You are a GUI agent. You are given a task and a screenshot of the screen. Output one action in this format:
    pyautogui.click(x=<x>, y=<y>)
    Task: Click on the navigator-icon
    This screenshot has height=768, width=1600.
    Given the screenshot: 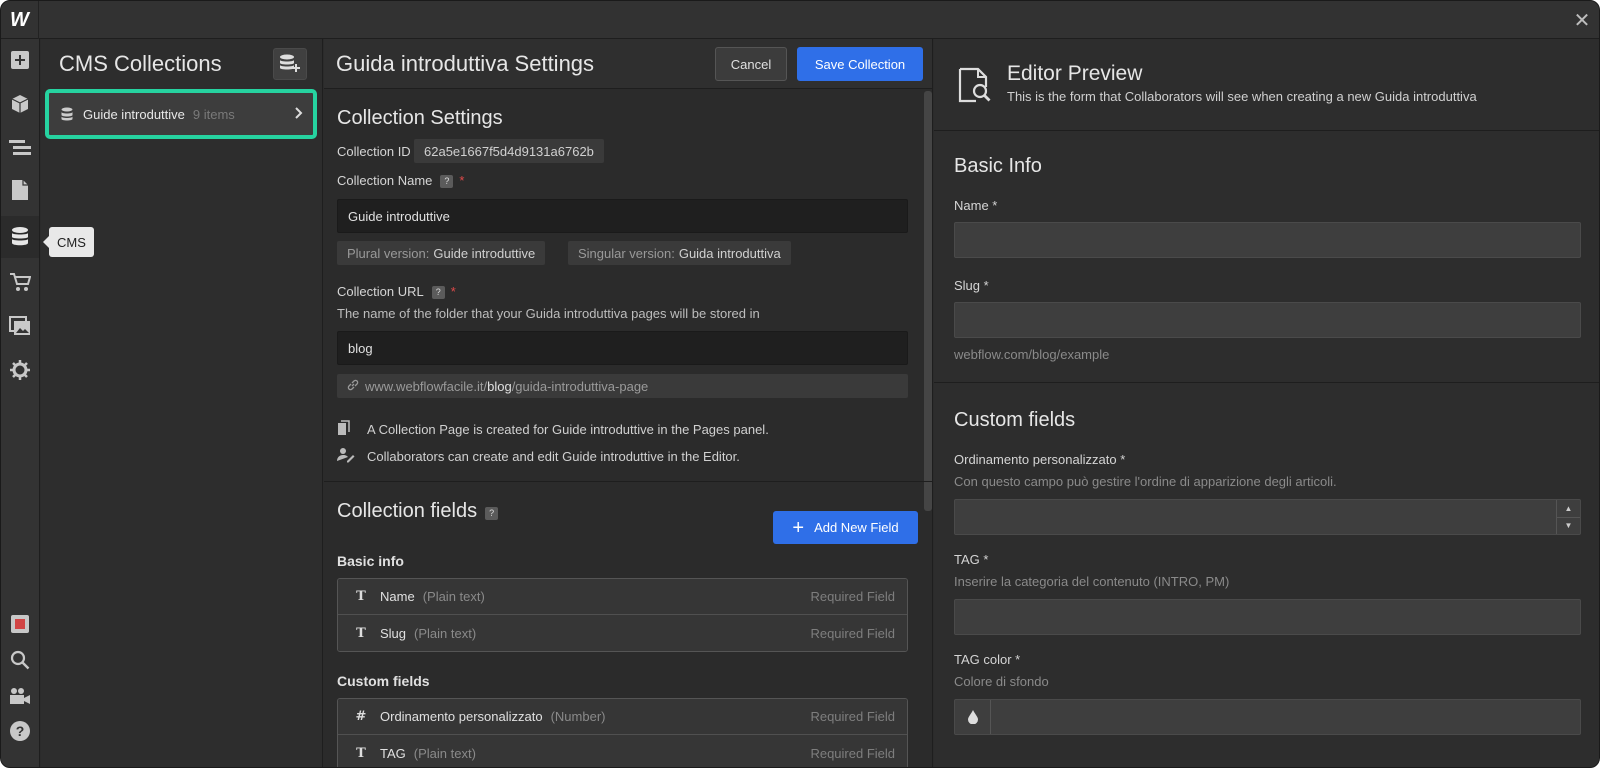 What is the action you would take?
    pyautogui.click(x=20, y=148)
    